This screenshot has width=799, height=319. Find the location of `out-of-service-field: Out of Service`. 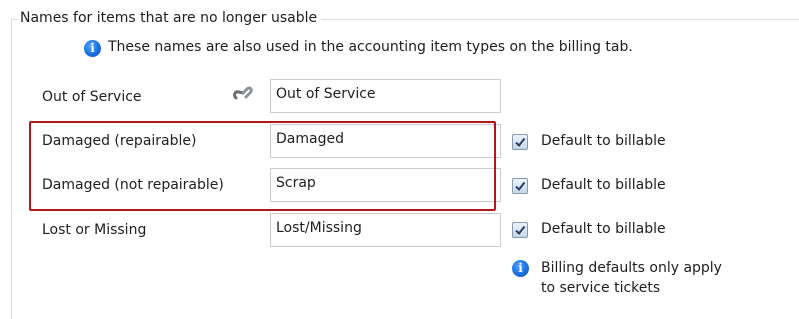

out-of-service-field: Out of Service is located at coordinates (385, 96).